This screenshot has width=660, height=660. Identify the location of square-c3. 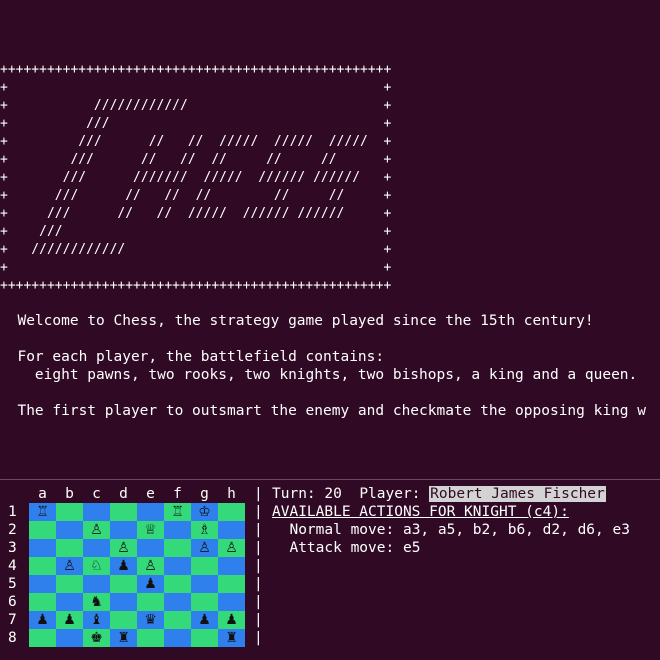
(96, 548).